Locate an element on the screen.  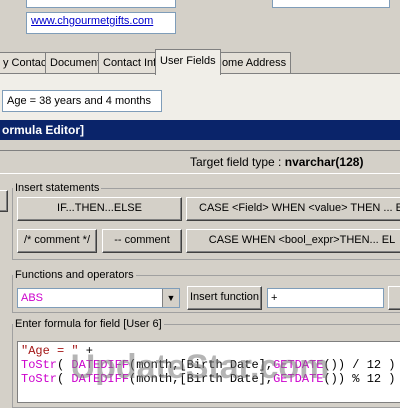
target-field-label: Target field type : is located at coordinates (236, 162).